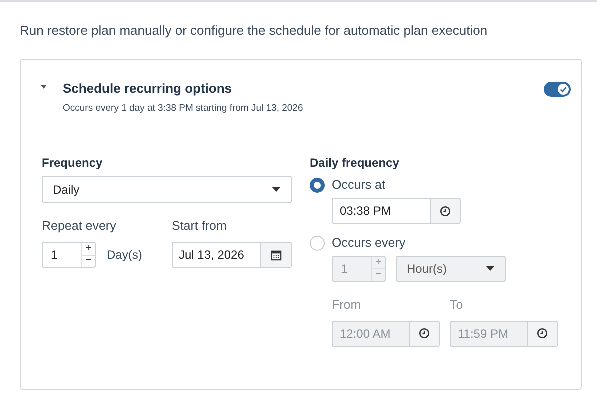 This screenshot has height=409, width=597. Describe the element at coordinates (232, 255) in the screenshot. I see `date-field: Jul 13, 2026` at that location.